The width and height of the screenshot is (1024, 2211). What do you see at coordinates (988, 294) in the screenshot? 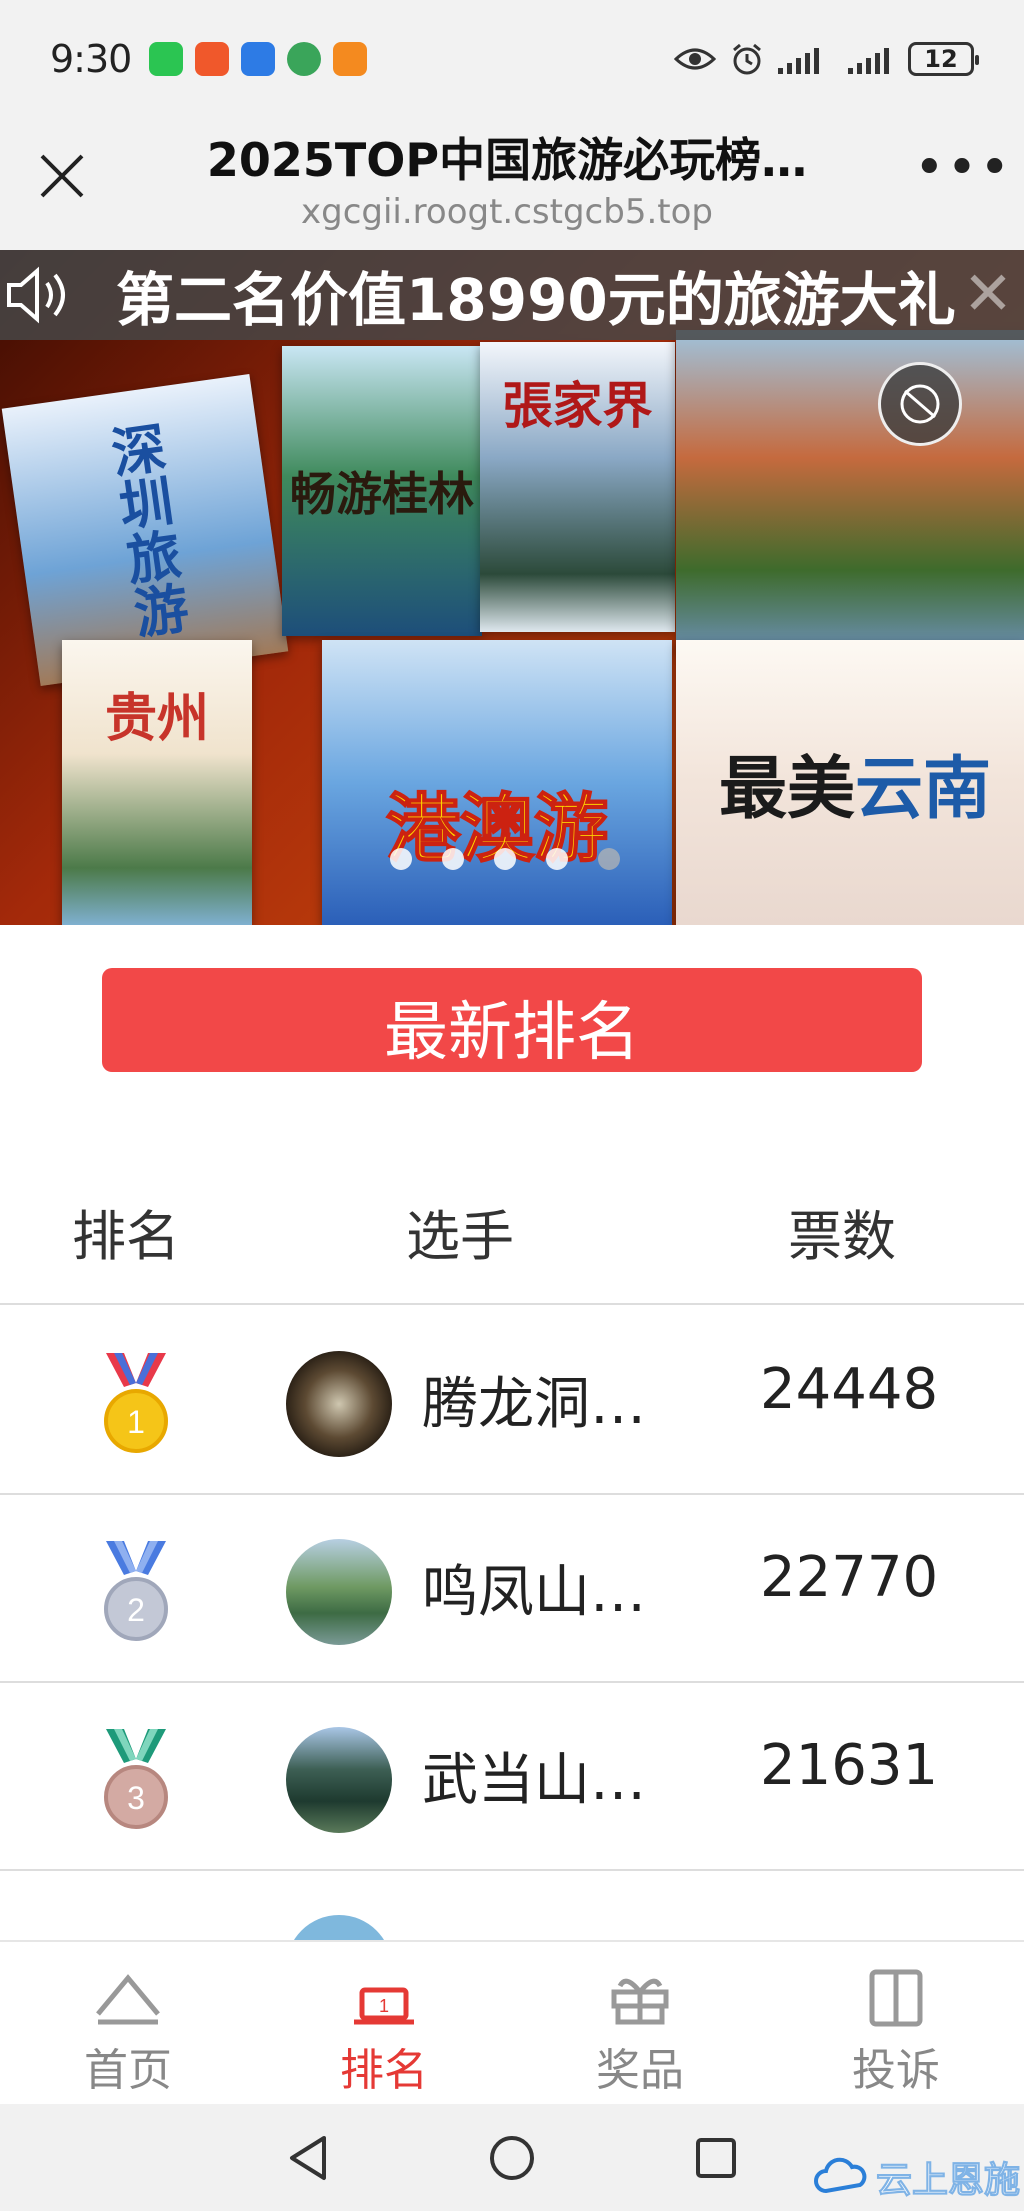
I see `close-marquee-icon: ✕` at bounding box center [988, 294].